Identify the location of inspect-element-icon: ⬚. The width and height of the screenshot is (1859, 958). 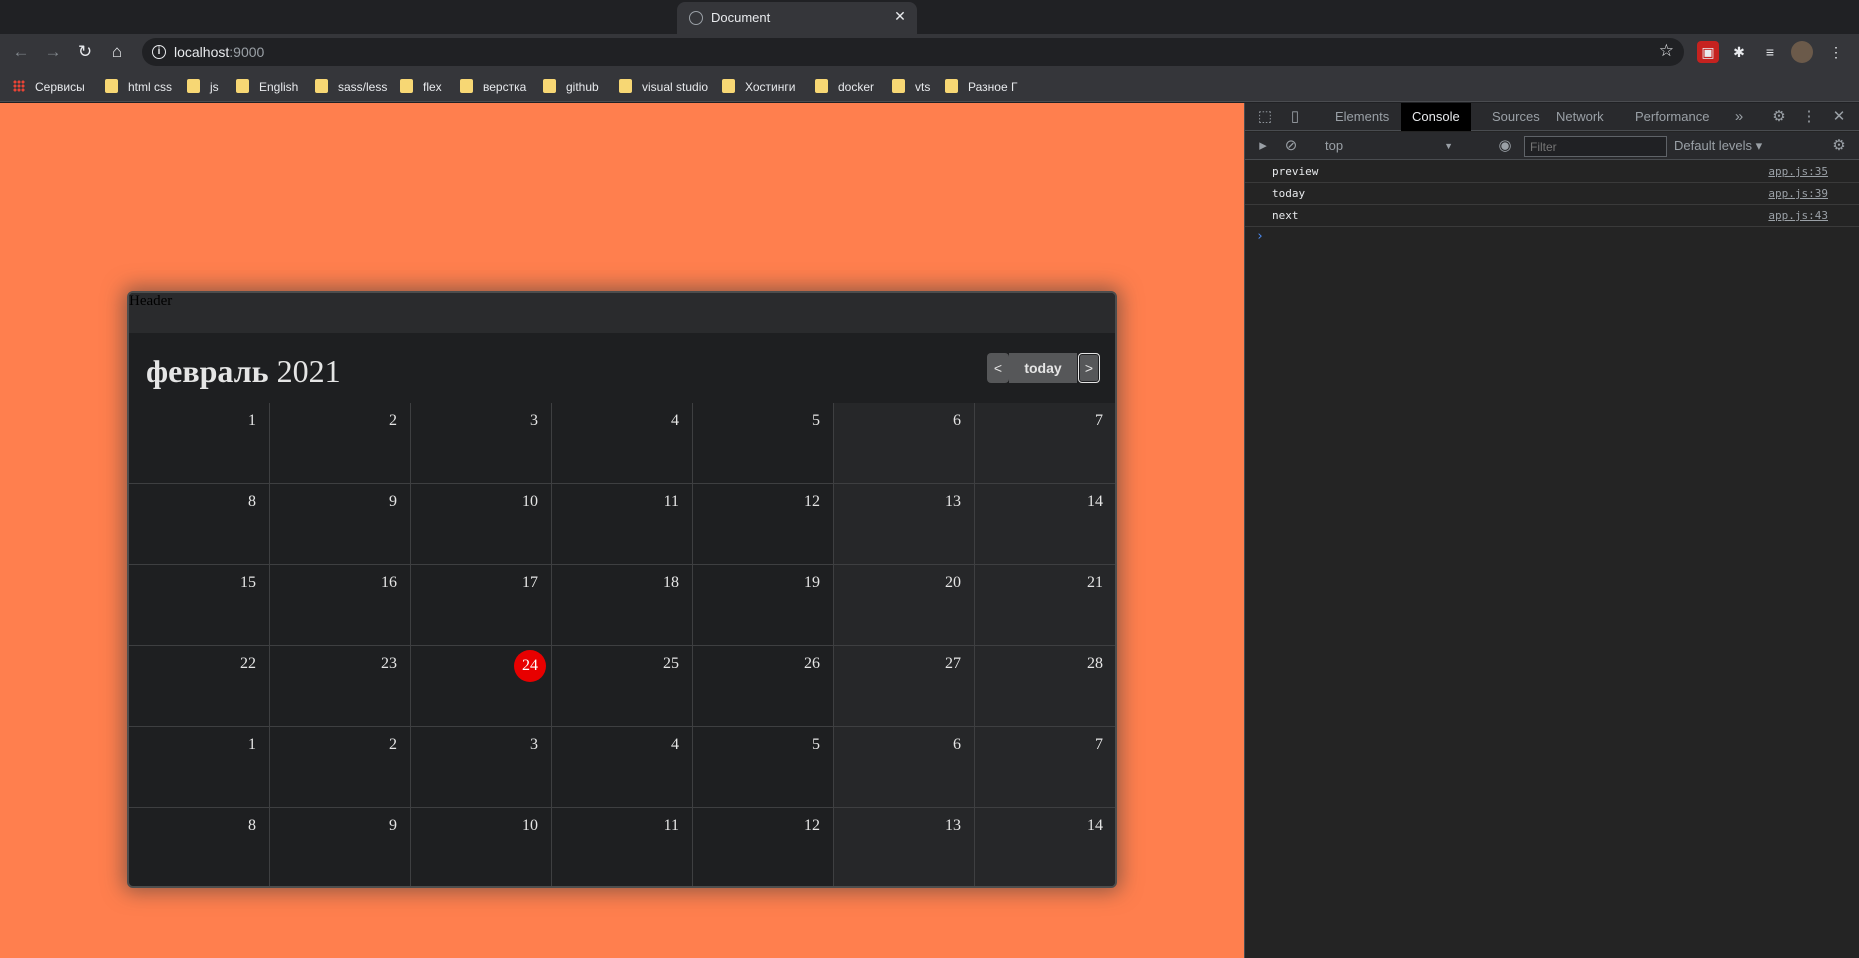
(1265, 117).